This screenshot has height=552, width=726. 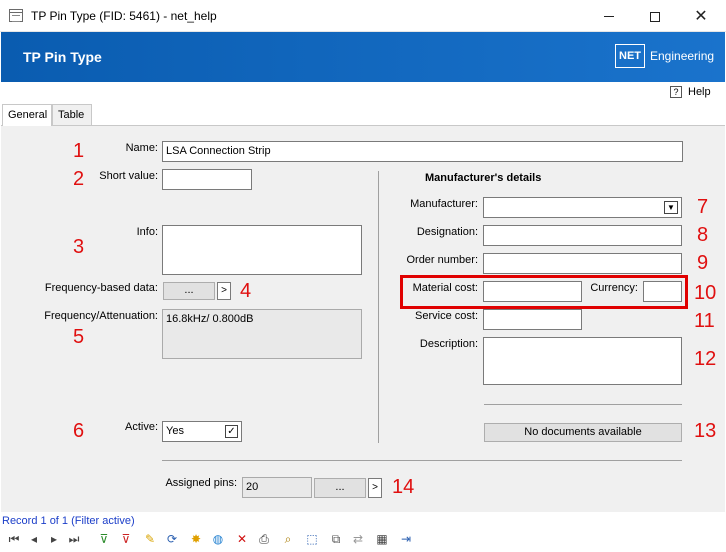 I want to click on annotation-2: 2, so click(x=79, y=179).